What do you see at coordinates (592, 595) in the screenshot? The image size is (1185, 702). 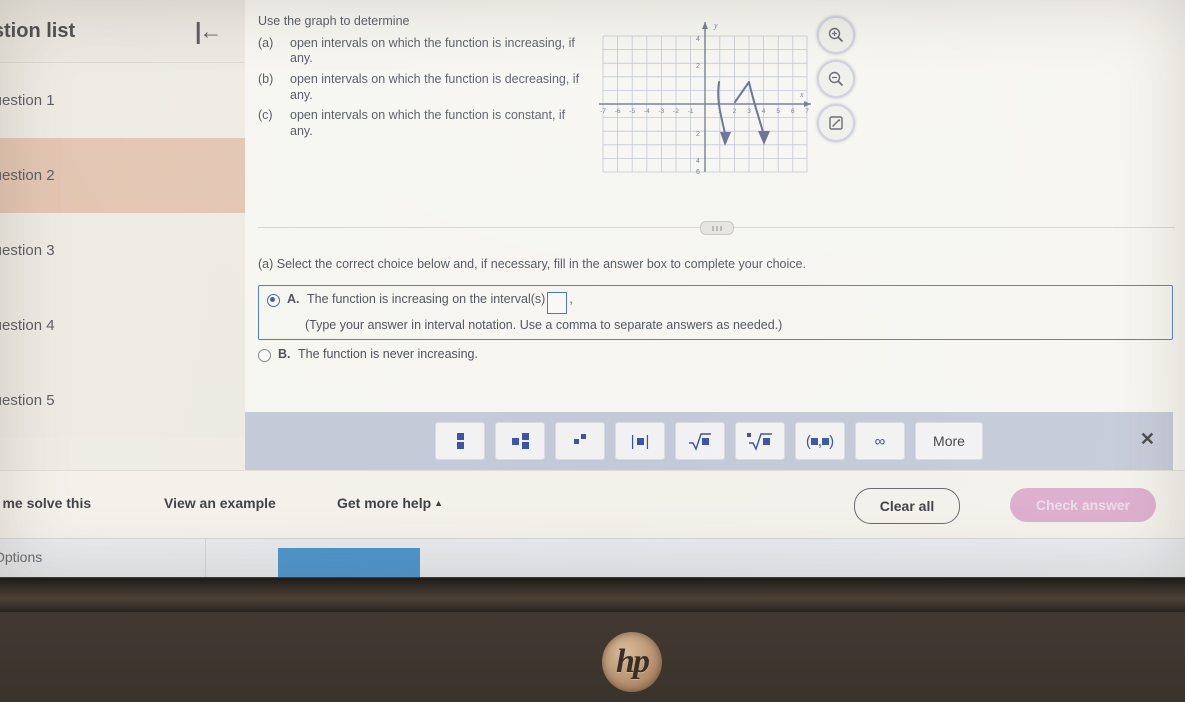 I see `bezel-sheen` at bounding box center [592, 595].